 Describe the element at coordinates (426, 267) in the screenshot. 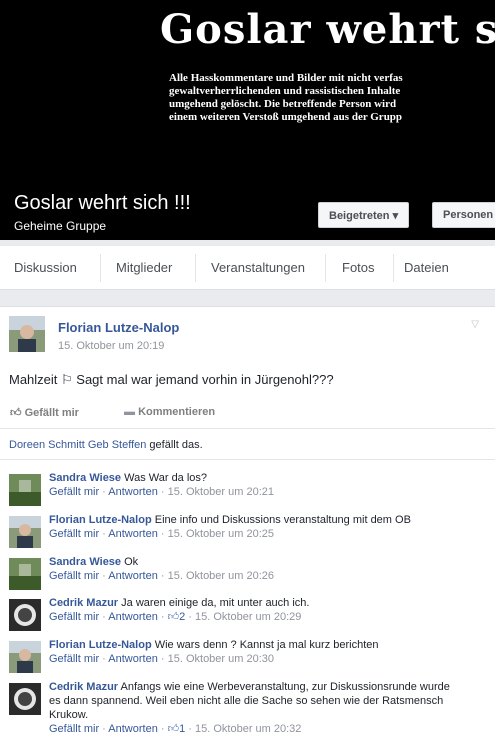

I see `tab-dateien: Dateien` at that location.